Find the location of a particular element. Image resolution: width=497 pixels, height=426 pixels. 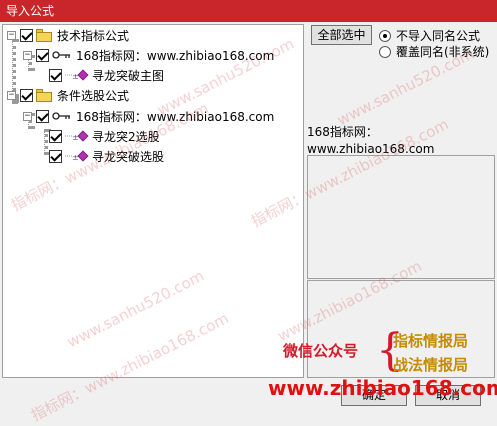

promo-url: www.zhibiao168.com is located at coordinates (382, 388).